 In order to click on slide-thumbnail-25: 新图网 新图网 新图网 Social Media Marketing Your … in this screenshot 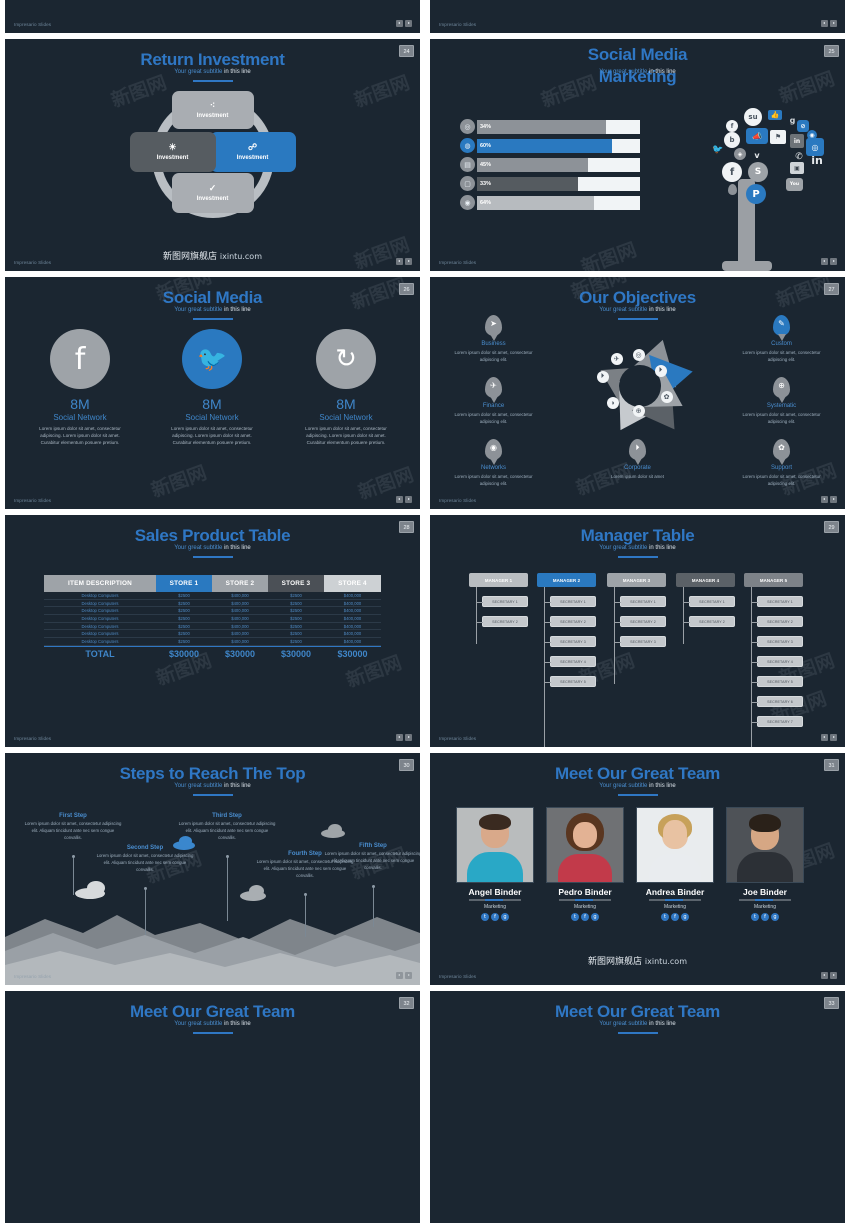, I will do `click(637, 155)`.